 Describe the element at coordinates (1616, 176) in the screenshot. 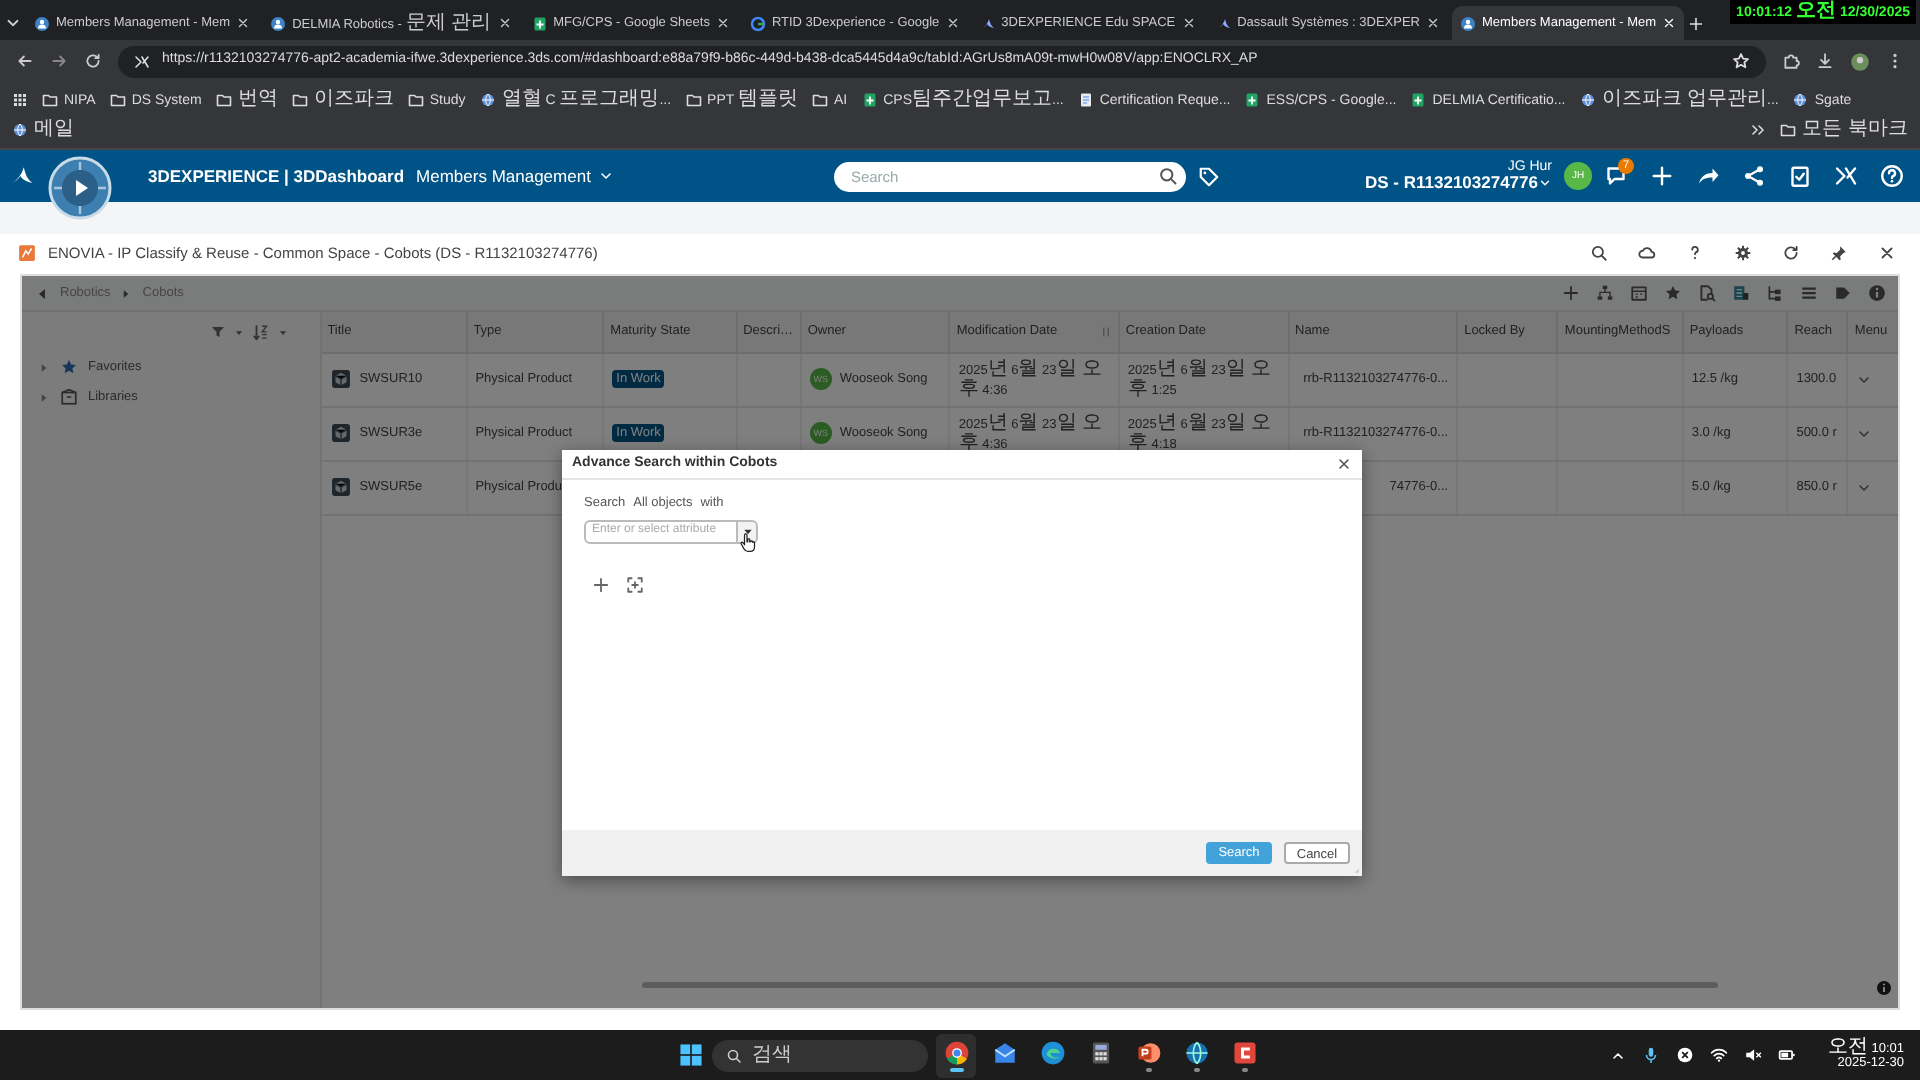

I see `notifications-icon` at that location.